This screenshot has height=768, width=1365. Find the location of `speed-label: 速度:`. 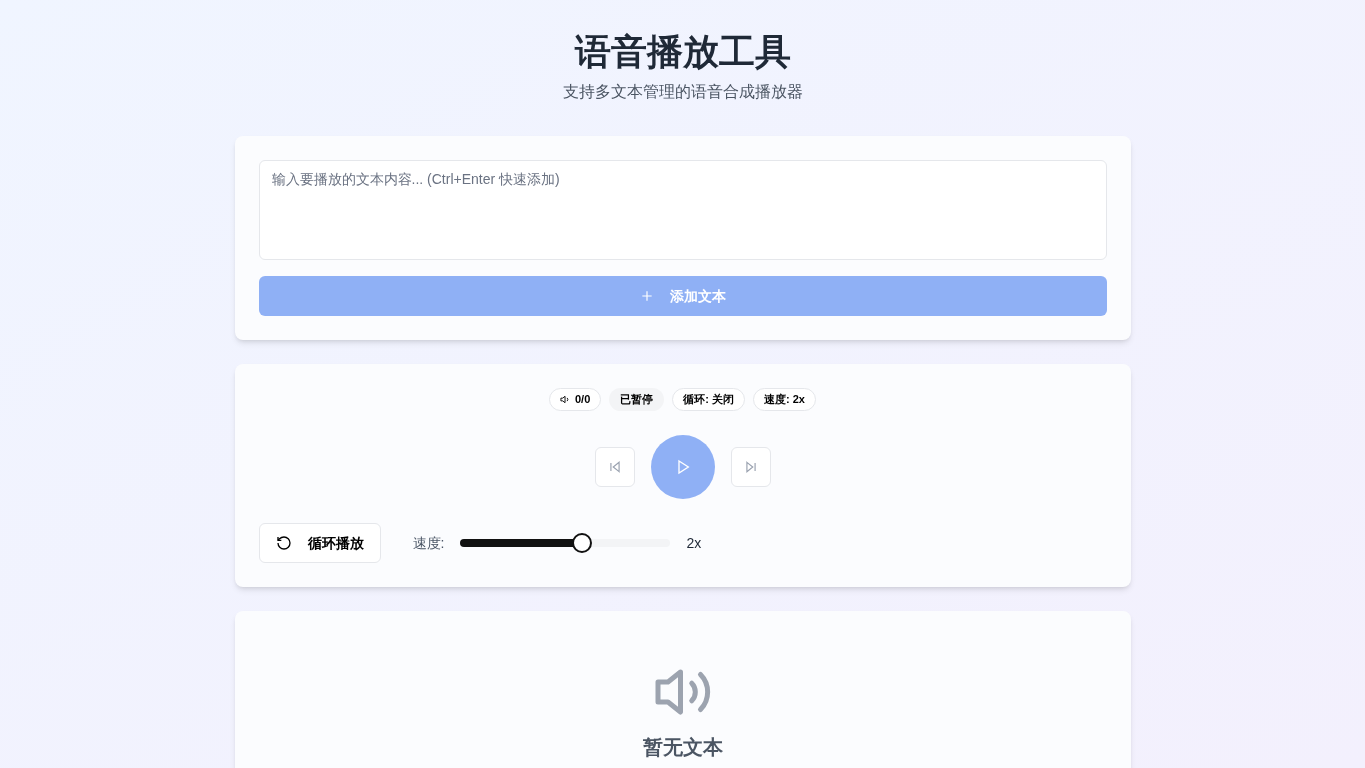

speed-label: 速度: is located at coordinates (428, 543).